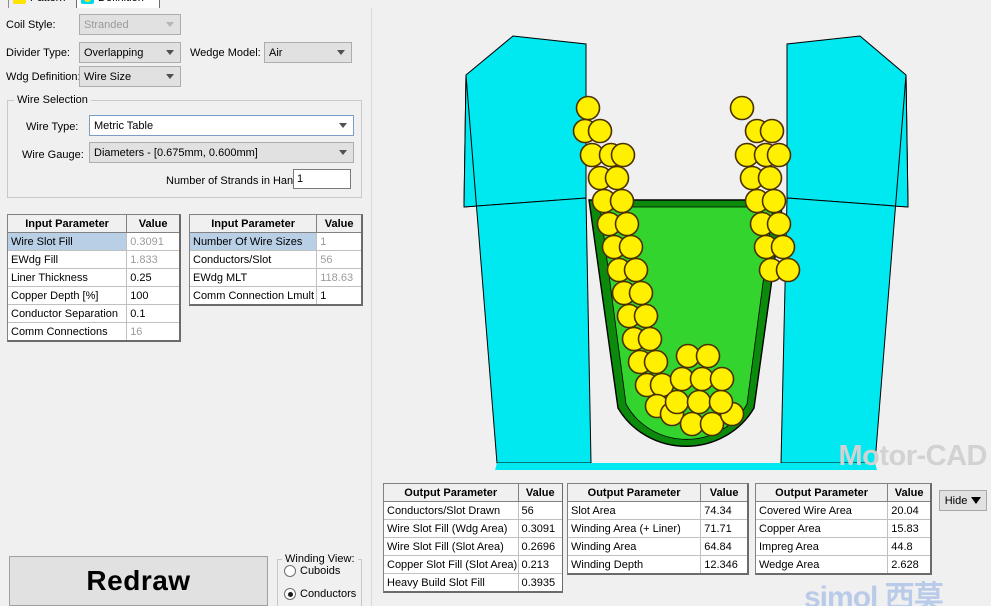  Describe the element at coordinates (254, 259) in the screenshot. I see `param-name: Conductors/Slot` at that location.